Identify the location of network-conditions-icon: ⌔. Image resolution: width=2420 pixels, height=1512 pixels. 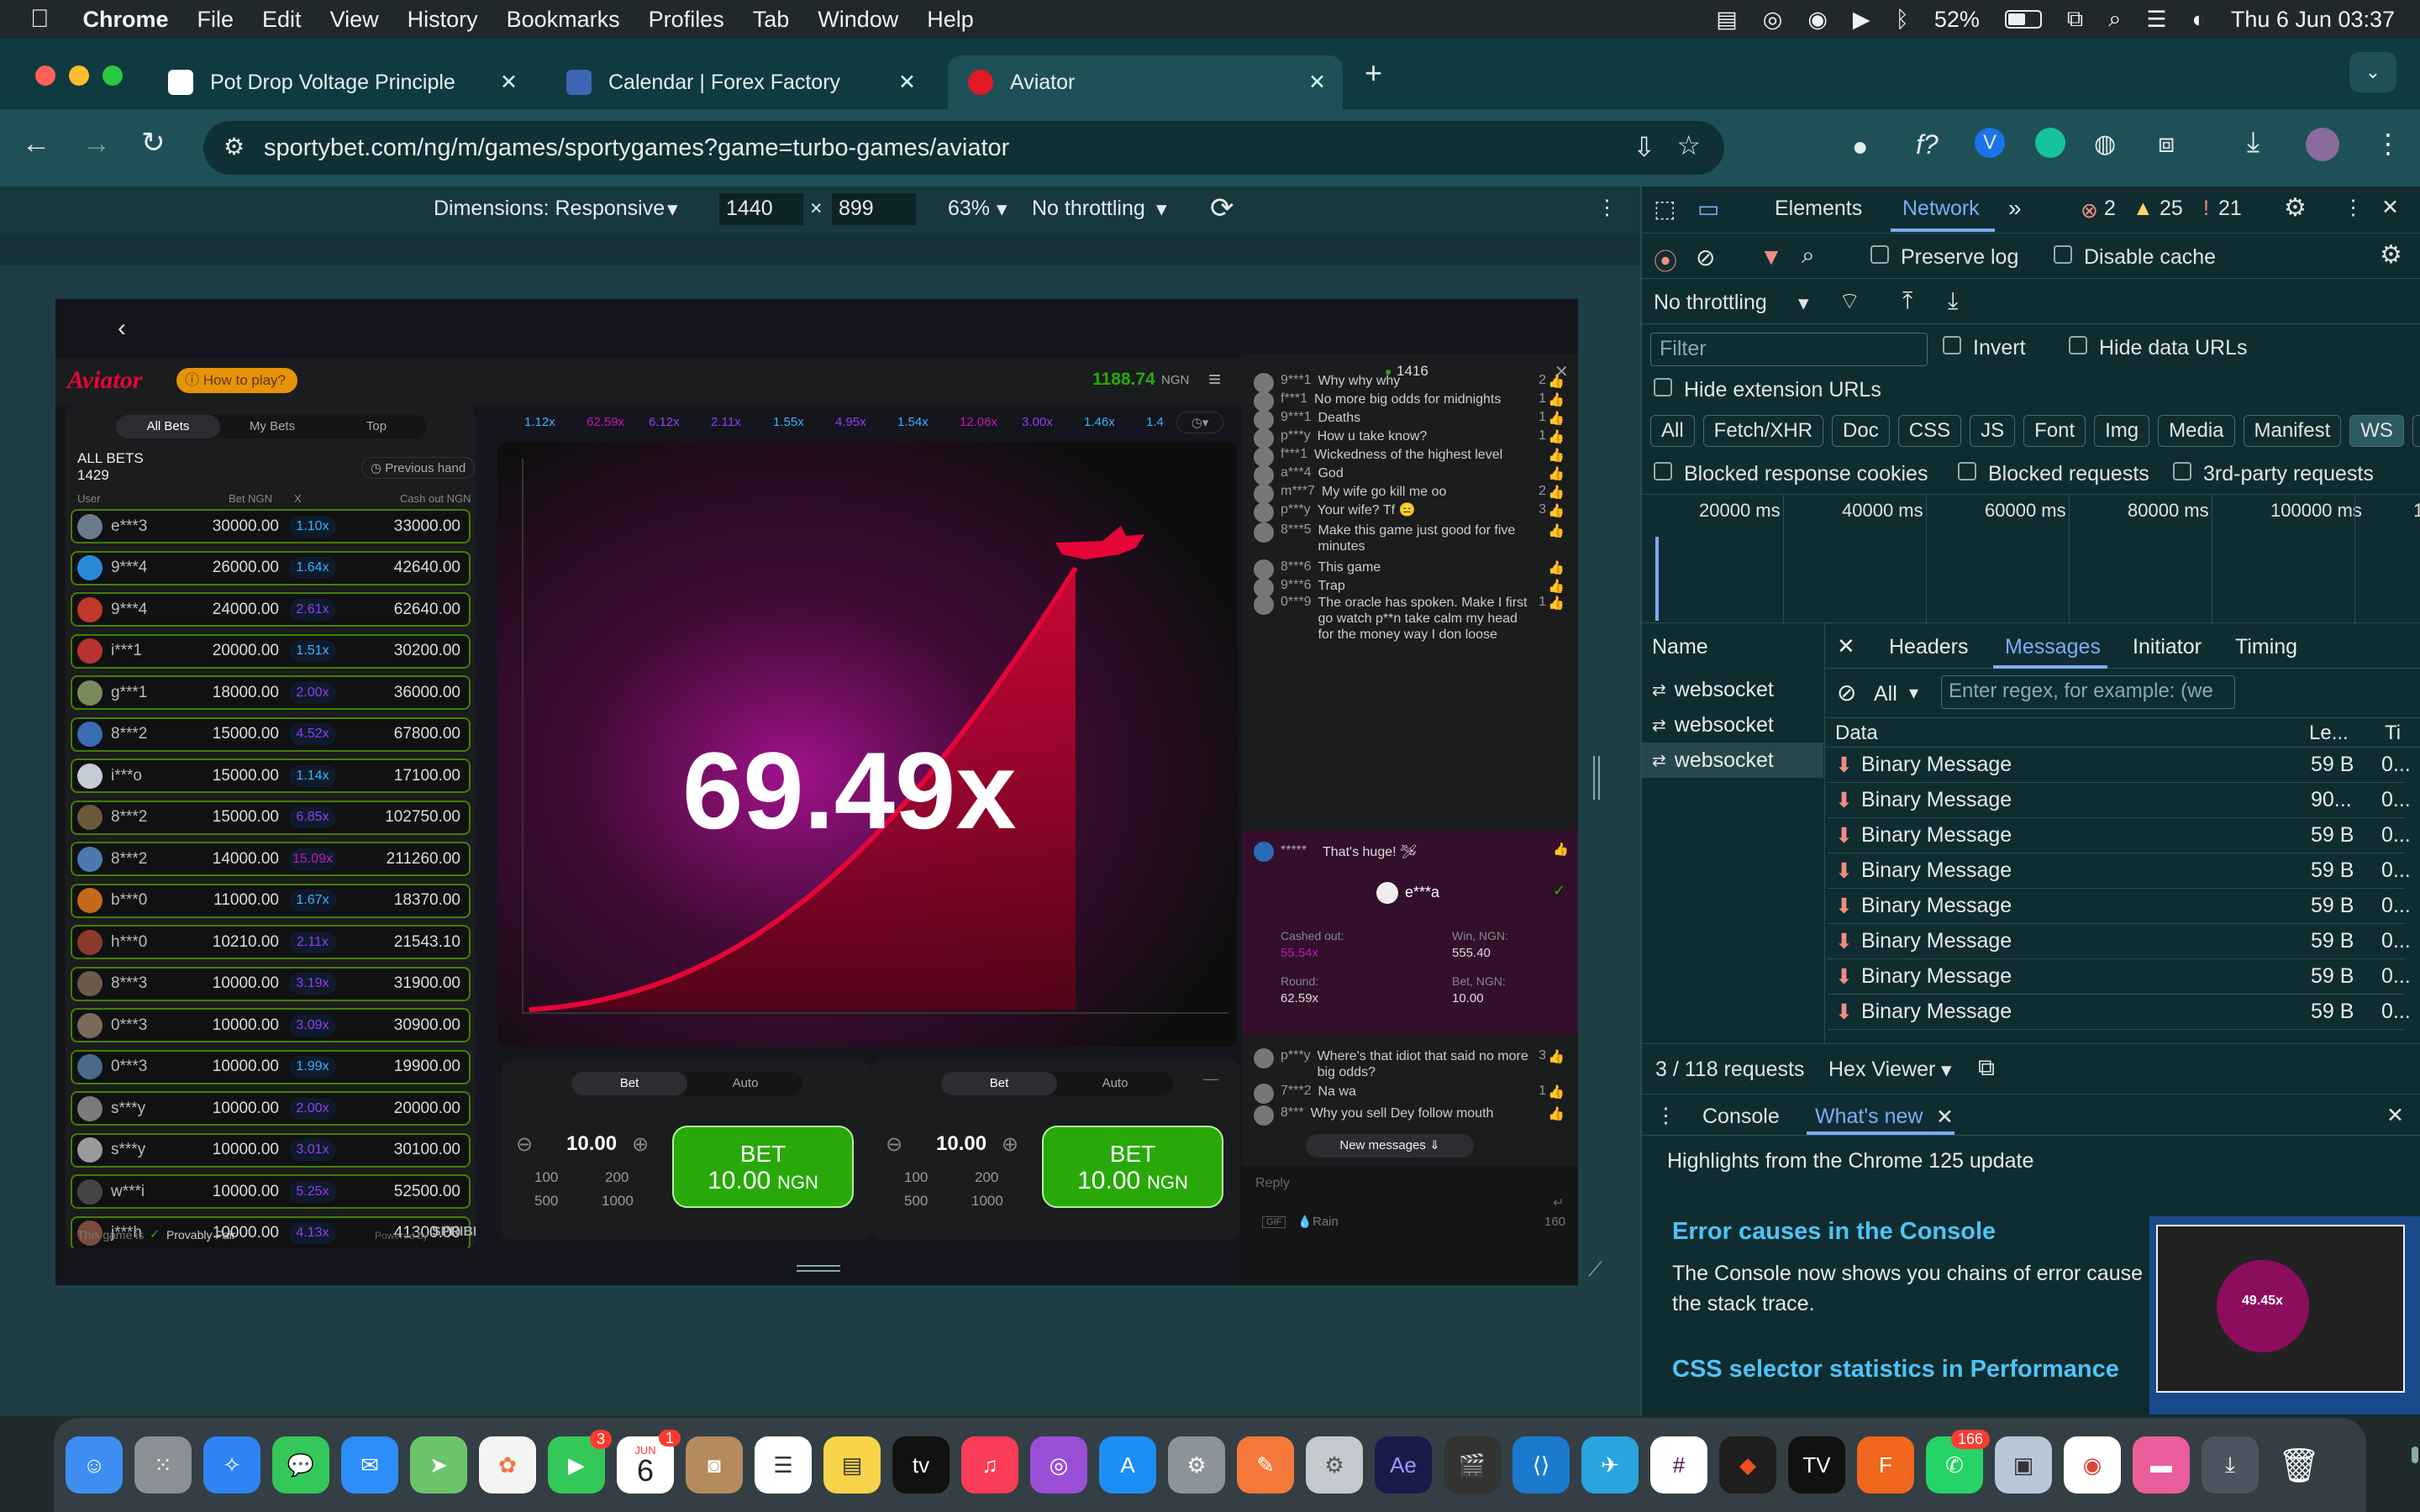
(1850, 302).